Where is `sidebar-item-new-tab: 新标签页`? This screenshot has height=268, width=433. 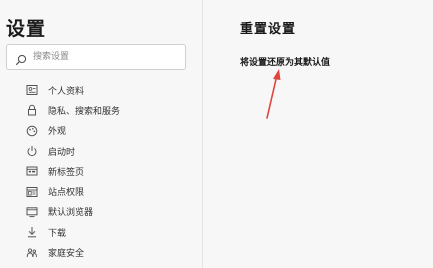
sidebar-item-new-tab: 新标签页 is located at coordinates (73, 171).